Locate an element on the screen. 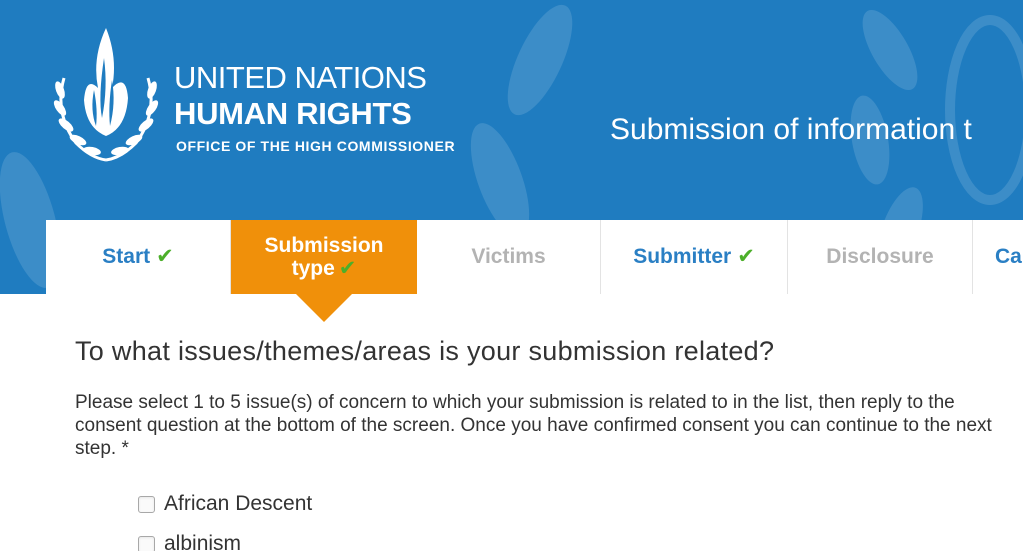  step-disclosure: Disclosure is located at coordinates (880, 257).